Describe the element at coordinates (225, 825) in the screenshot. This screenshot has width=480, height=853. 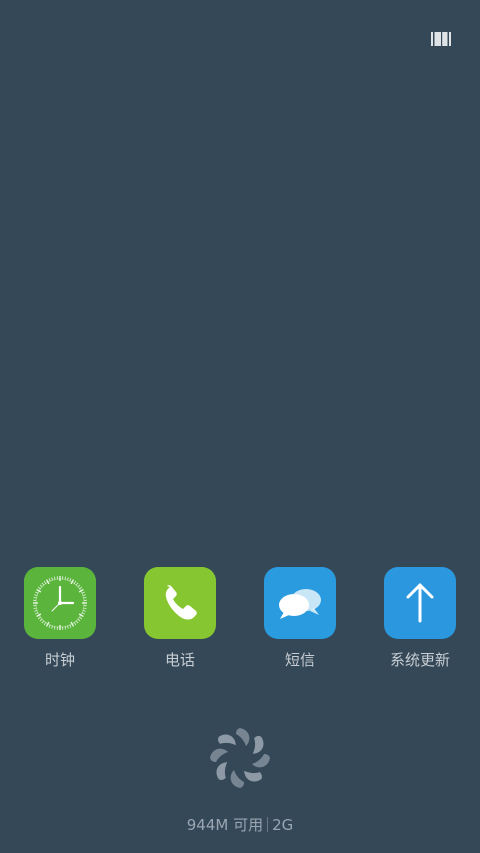
I see `memory-available-text: 944M 可用` at that location.